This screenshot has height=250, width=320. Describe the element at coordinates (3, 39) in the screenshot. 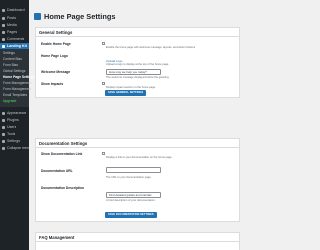

I see `comment-icon` at that location.